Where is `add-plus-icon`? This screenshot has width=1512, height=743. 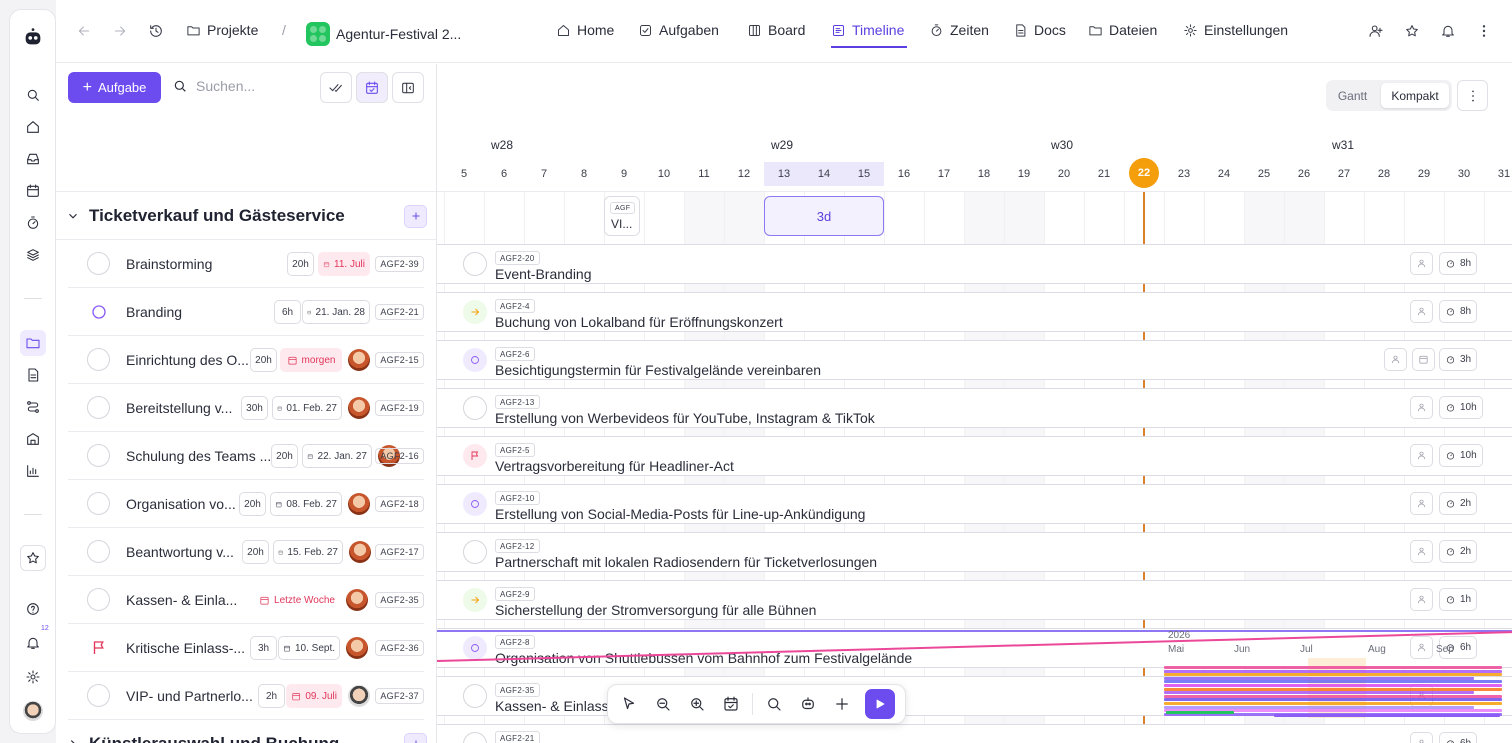 add-plus-icon is located at coordinates (842, 704).